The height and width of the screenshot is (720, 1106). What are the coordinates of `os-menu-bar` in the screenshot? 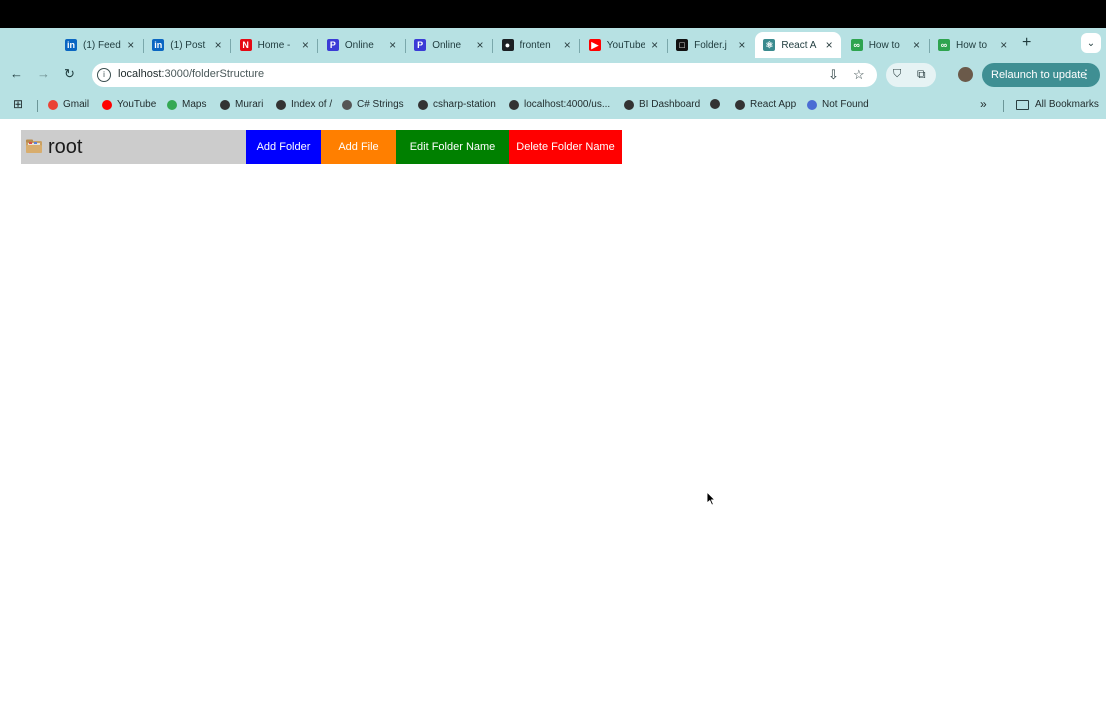 It's located at (553, 14).